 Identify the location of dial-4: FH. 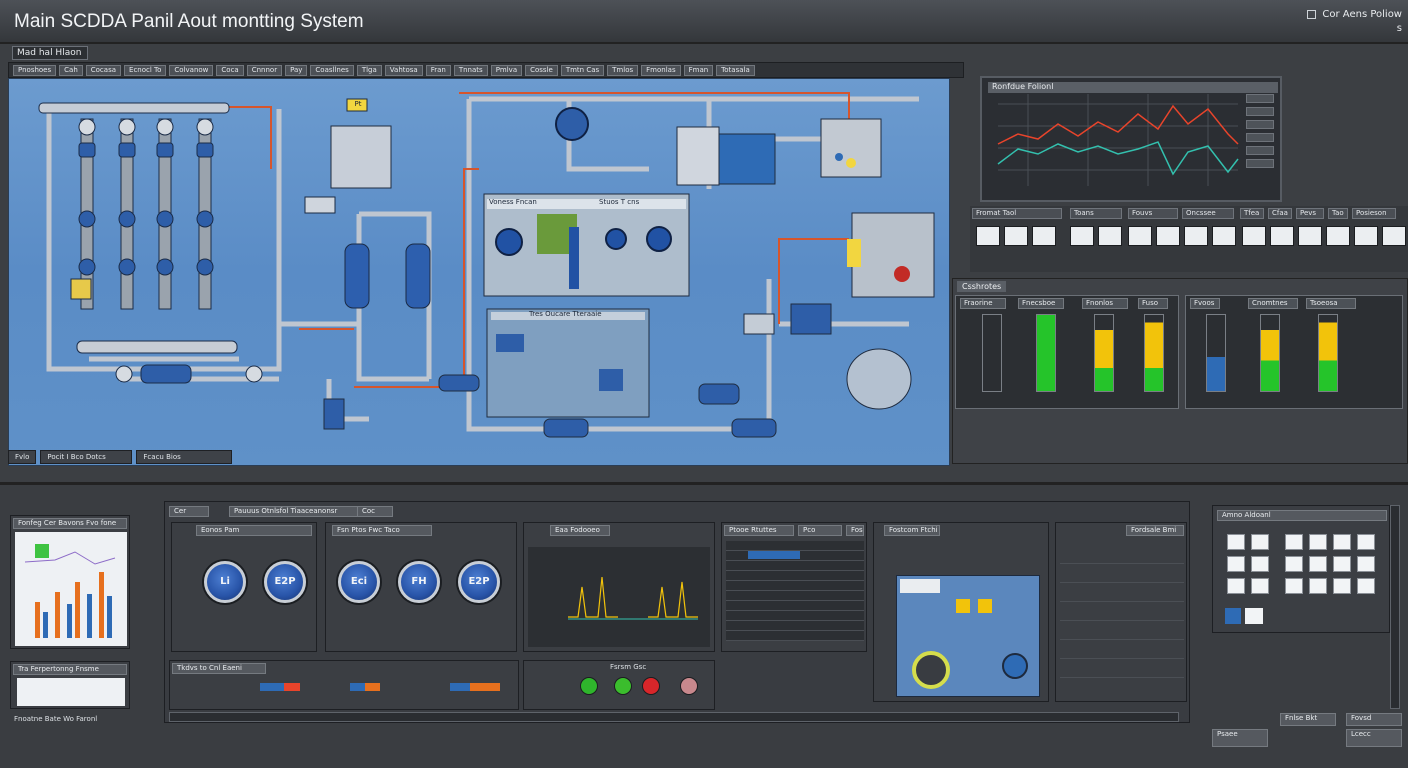
(419, 582).